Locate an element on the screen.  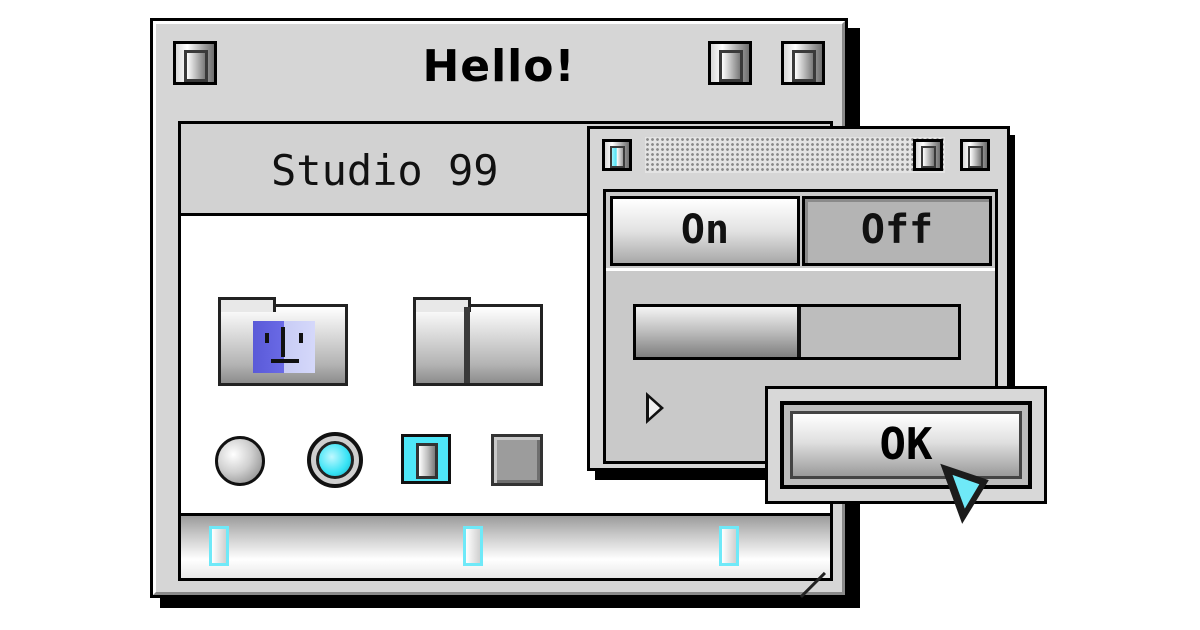
header-label: Studio 99 is located at coordinates (385, 170).